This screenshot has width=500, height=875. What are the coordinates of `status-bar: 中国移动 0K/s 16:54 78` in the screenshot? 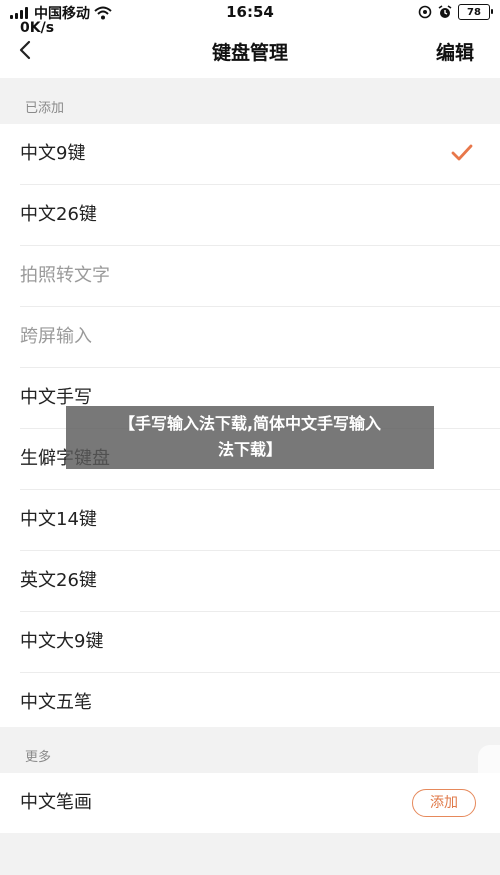 It's located at (250, 18).